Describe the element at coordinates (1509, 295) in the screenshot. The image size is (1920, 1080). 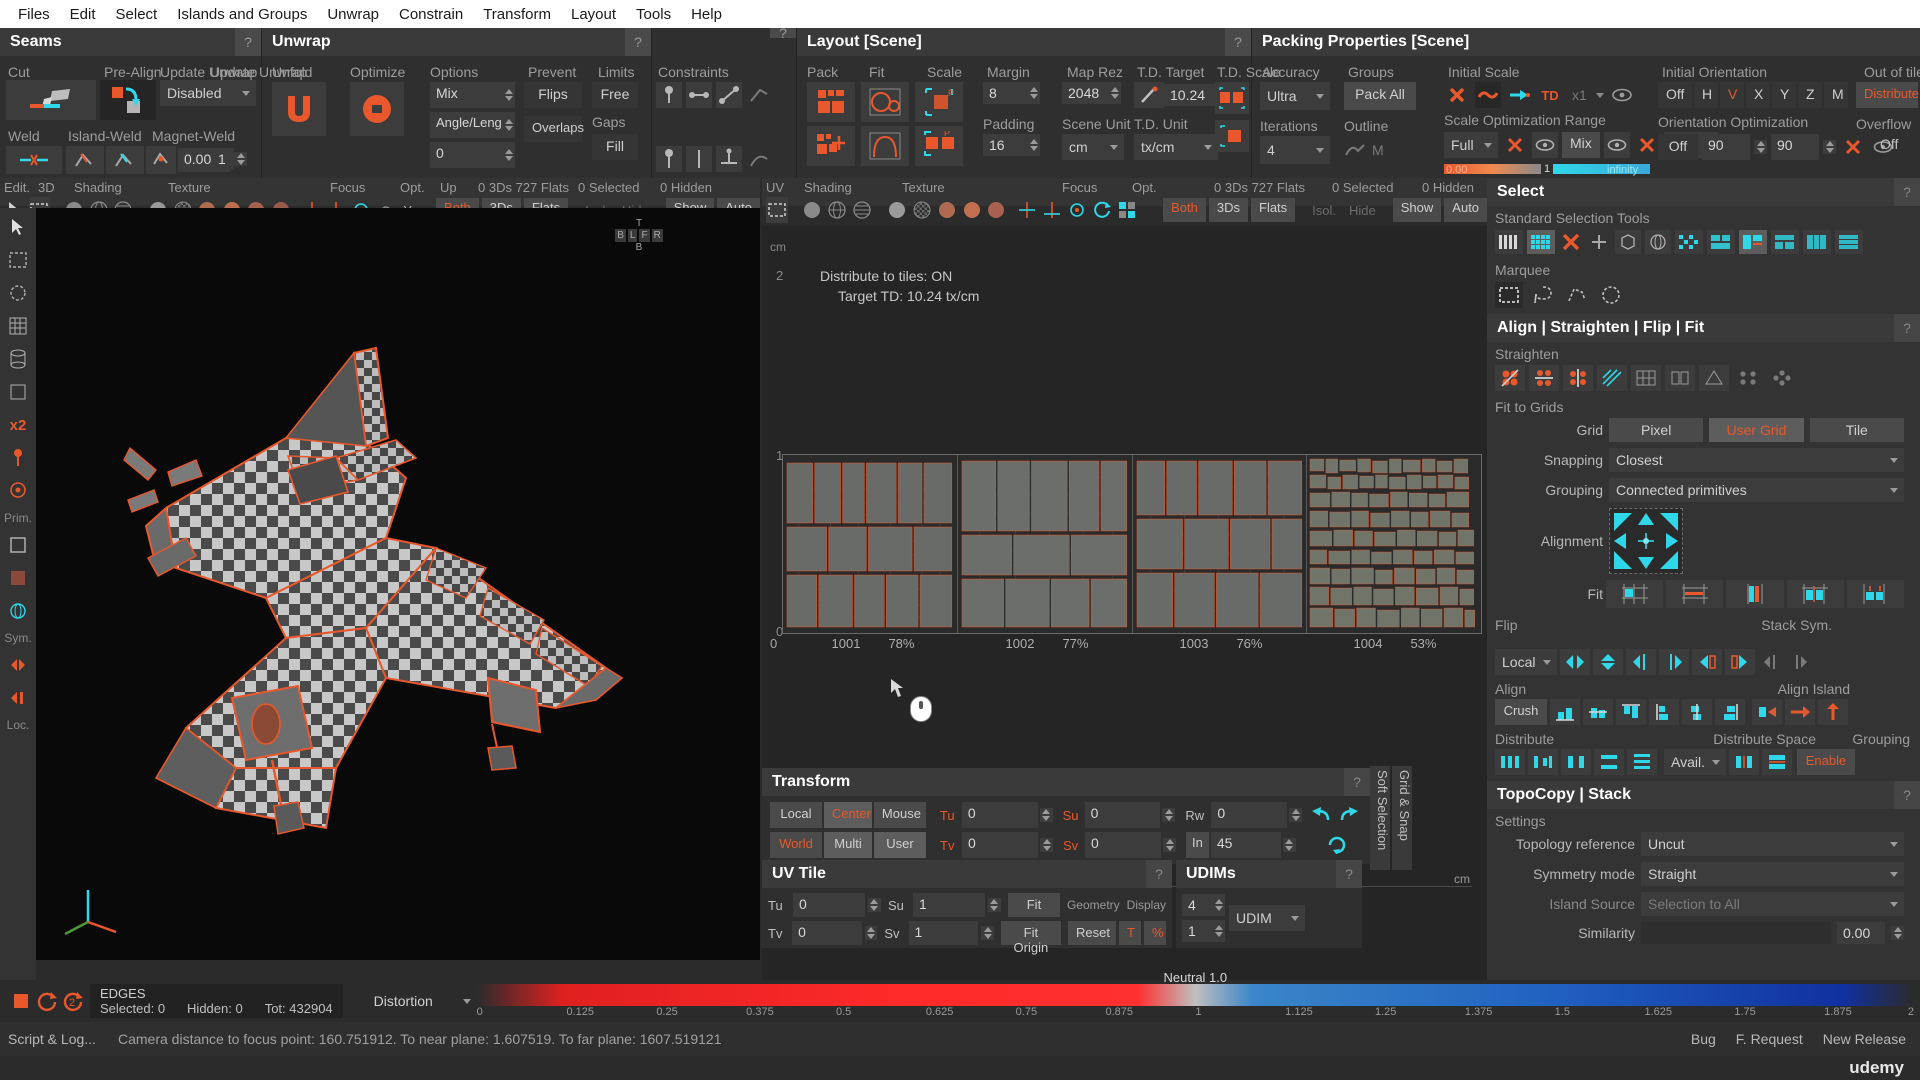
I see `marquee-rect-icon` at that location.